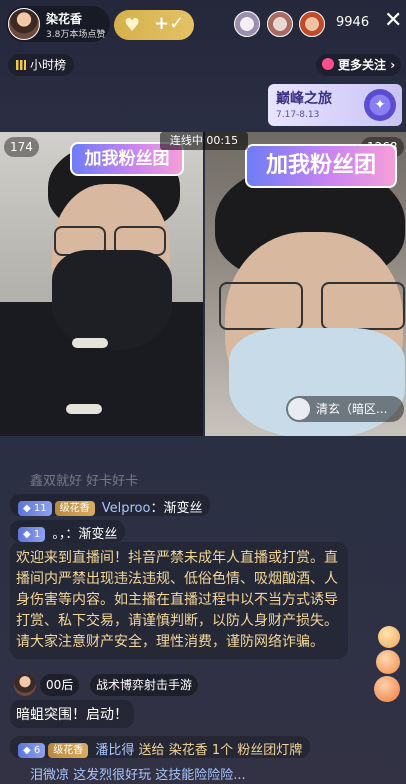 The image size is (406, 784). I want to click on faded-text: 鑫双就好 好卡好卡, so click(84, 481).